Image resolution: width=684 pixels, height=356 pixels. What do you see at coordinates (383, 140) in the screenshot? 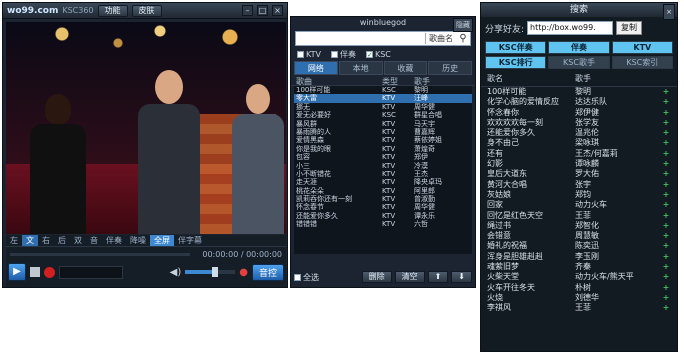
I see `song-row: 爱情黑森 KTV 蔡依婷姐` at bounding box center [383, 140].